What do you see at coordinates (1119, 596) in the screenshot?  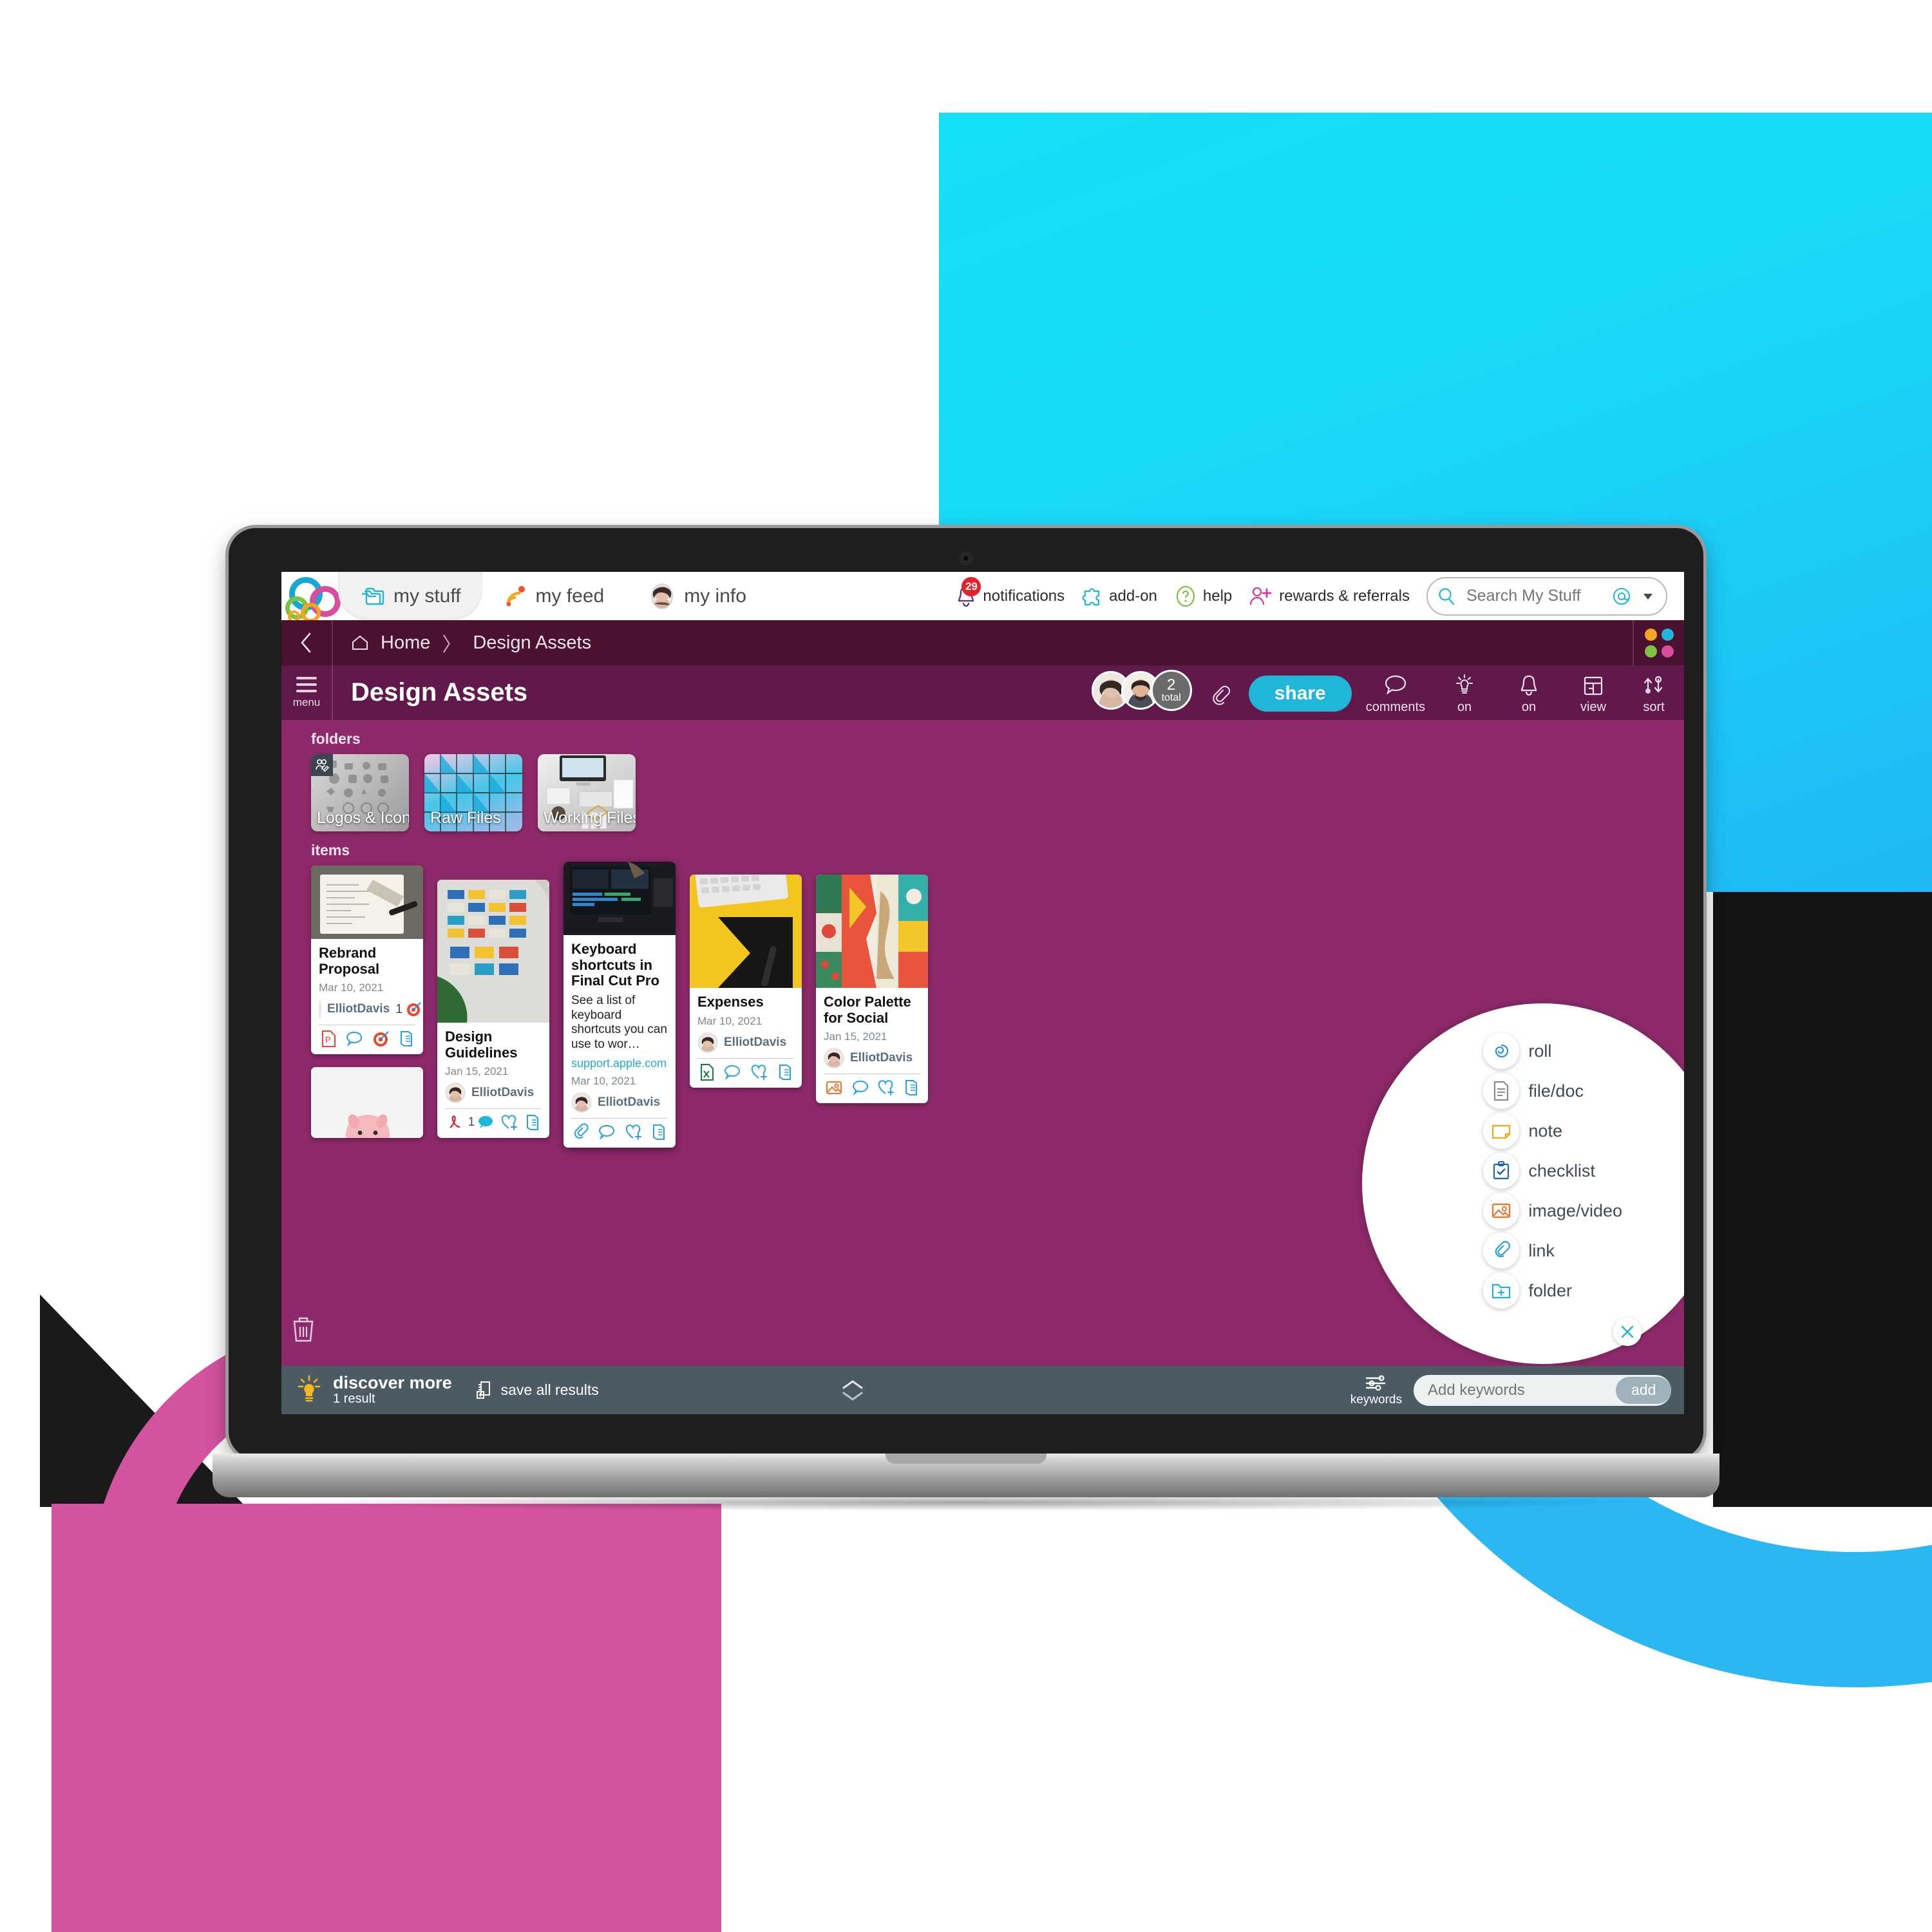 I see `addon-button: add-on` at bounding box center [1119, 596].